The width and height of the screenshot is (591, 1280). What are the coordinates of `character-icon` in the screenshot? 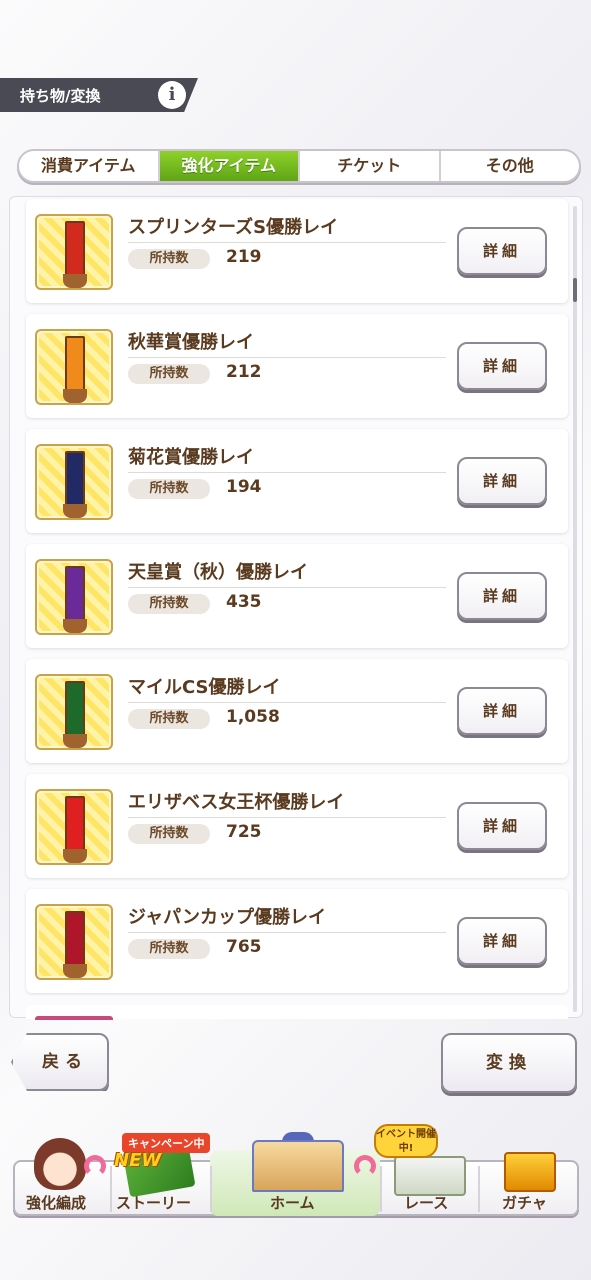 It's located at (60, 1164).